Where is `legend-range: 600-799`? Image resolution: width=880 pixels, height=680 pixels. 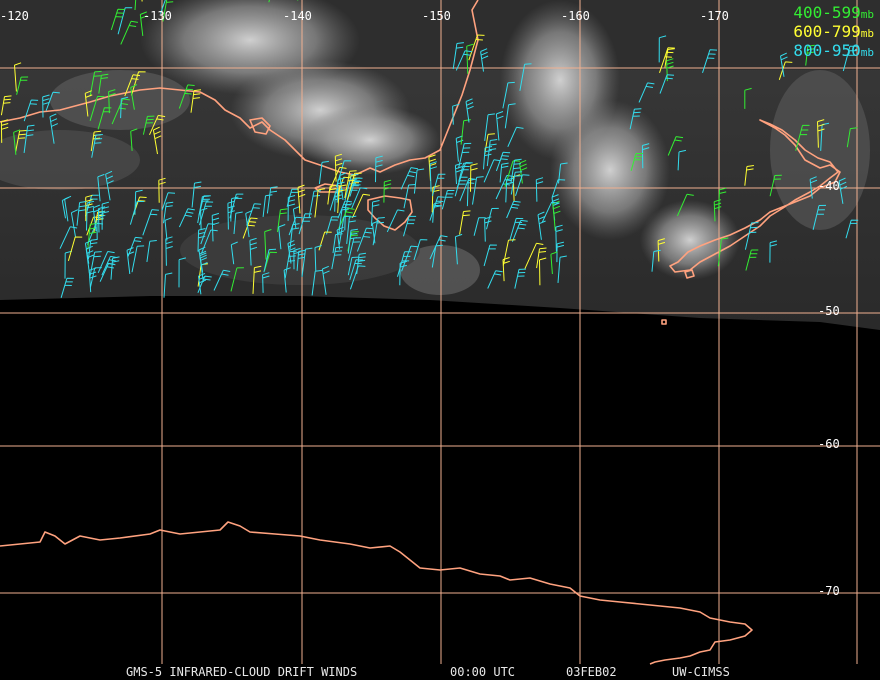 legend-range: 600-799 is located at coordinates (827, 31).